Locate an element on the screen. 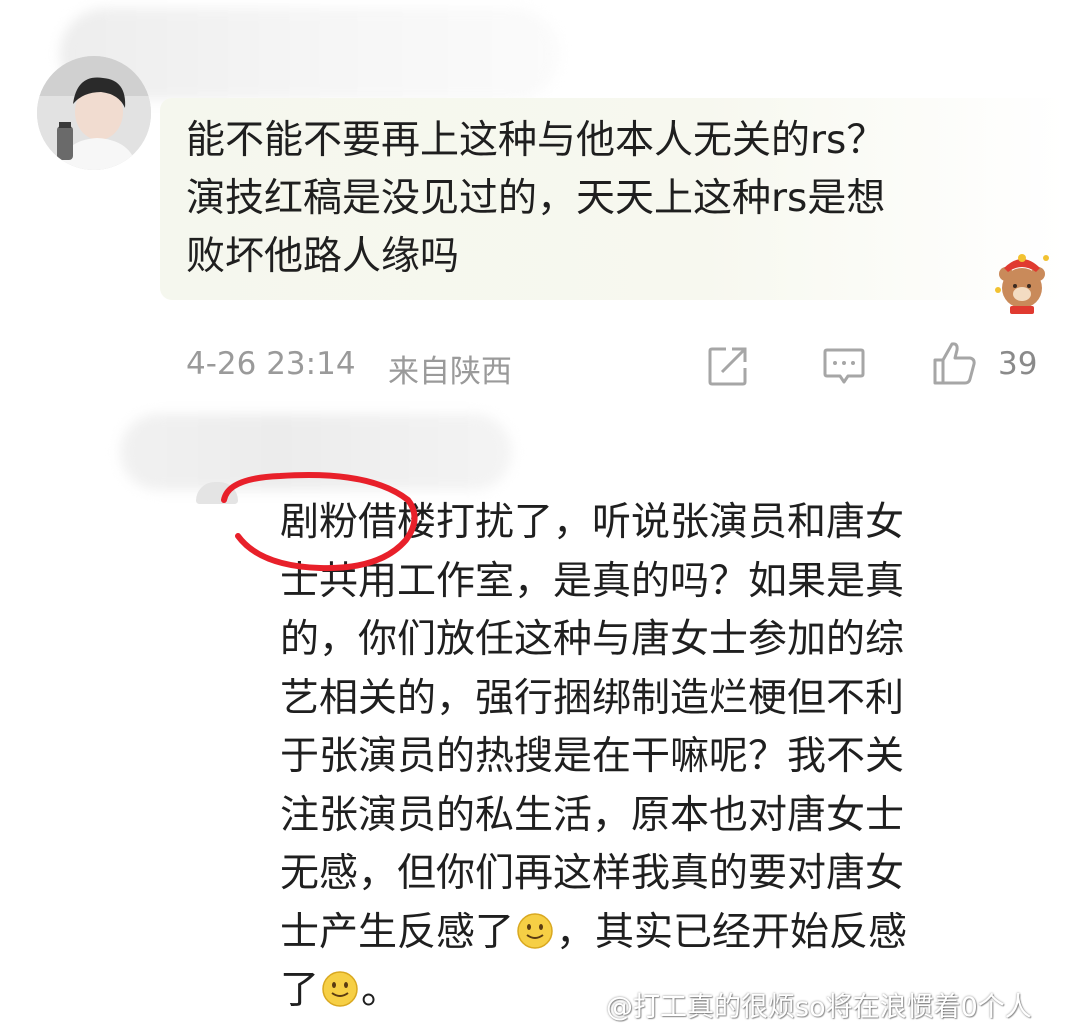 The width and height of the screenshot is (1076, 1027). avatar-photo is located at coordinates (94, 113).